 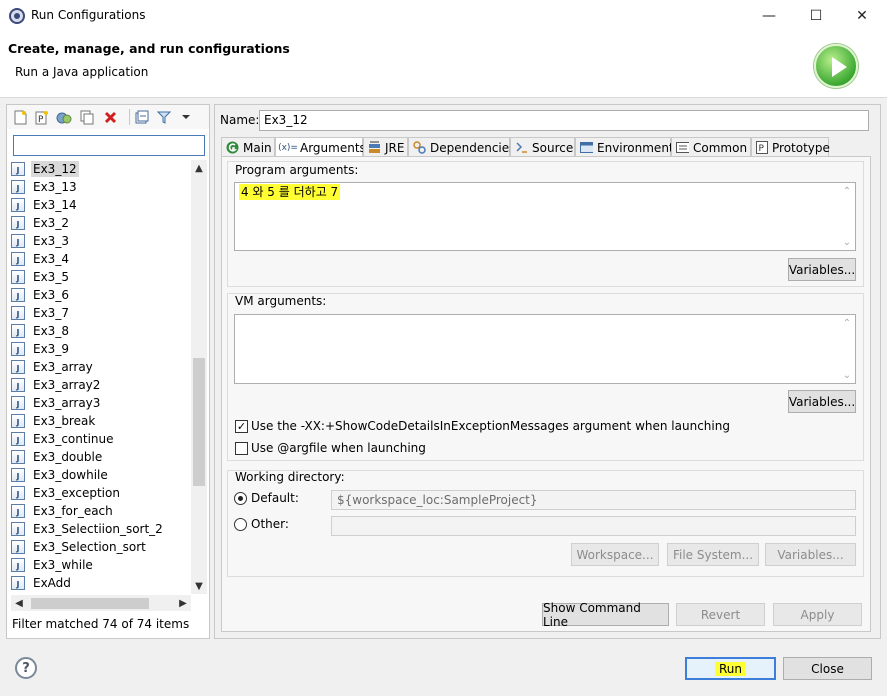 I want to click on collapse-all-icon, so click(x=141, y=117).